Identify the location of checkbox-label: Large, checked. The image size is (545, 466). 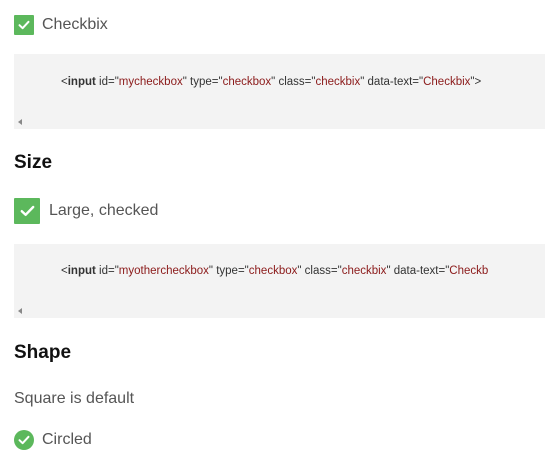
(104, 210).